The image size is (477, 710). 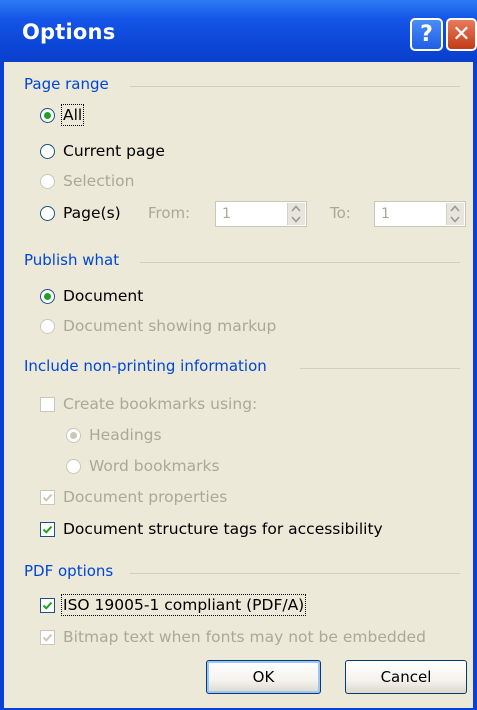 I want to click on page-range-title: Page range, so click(x=66, y=84).